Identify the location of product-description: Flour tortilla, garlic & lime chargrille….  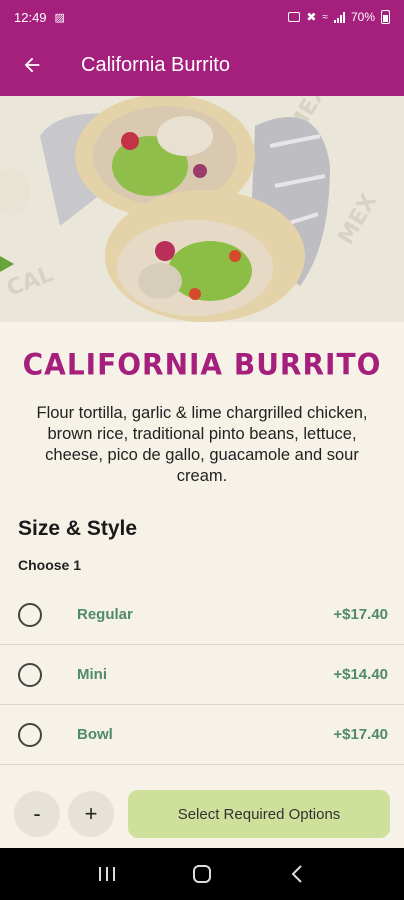
(202, 444).